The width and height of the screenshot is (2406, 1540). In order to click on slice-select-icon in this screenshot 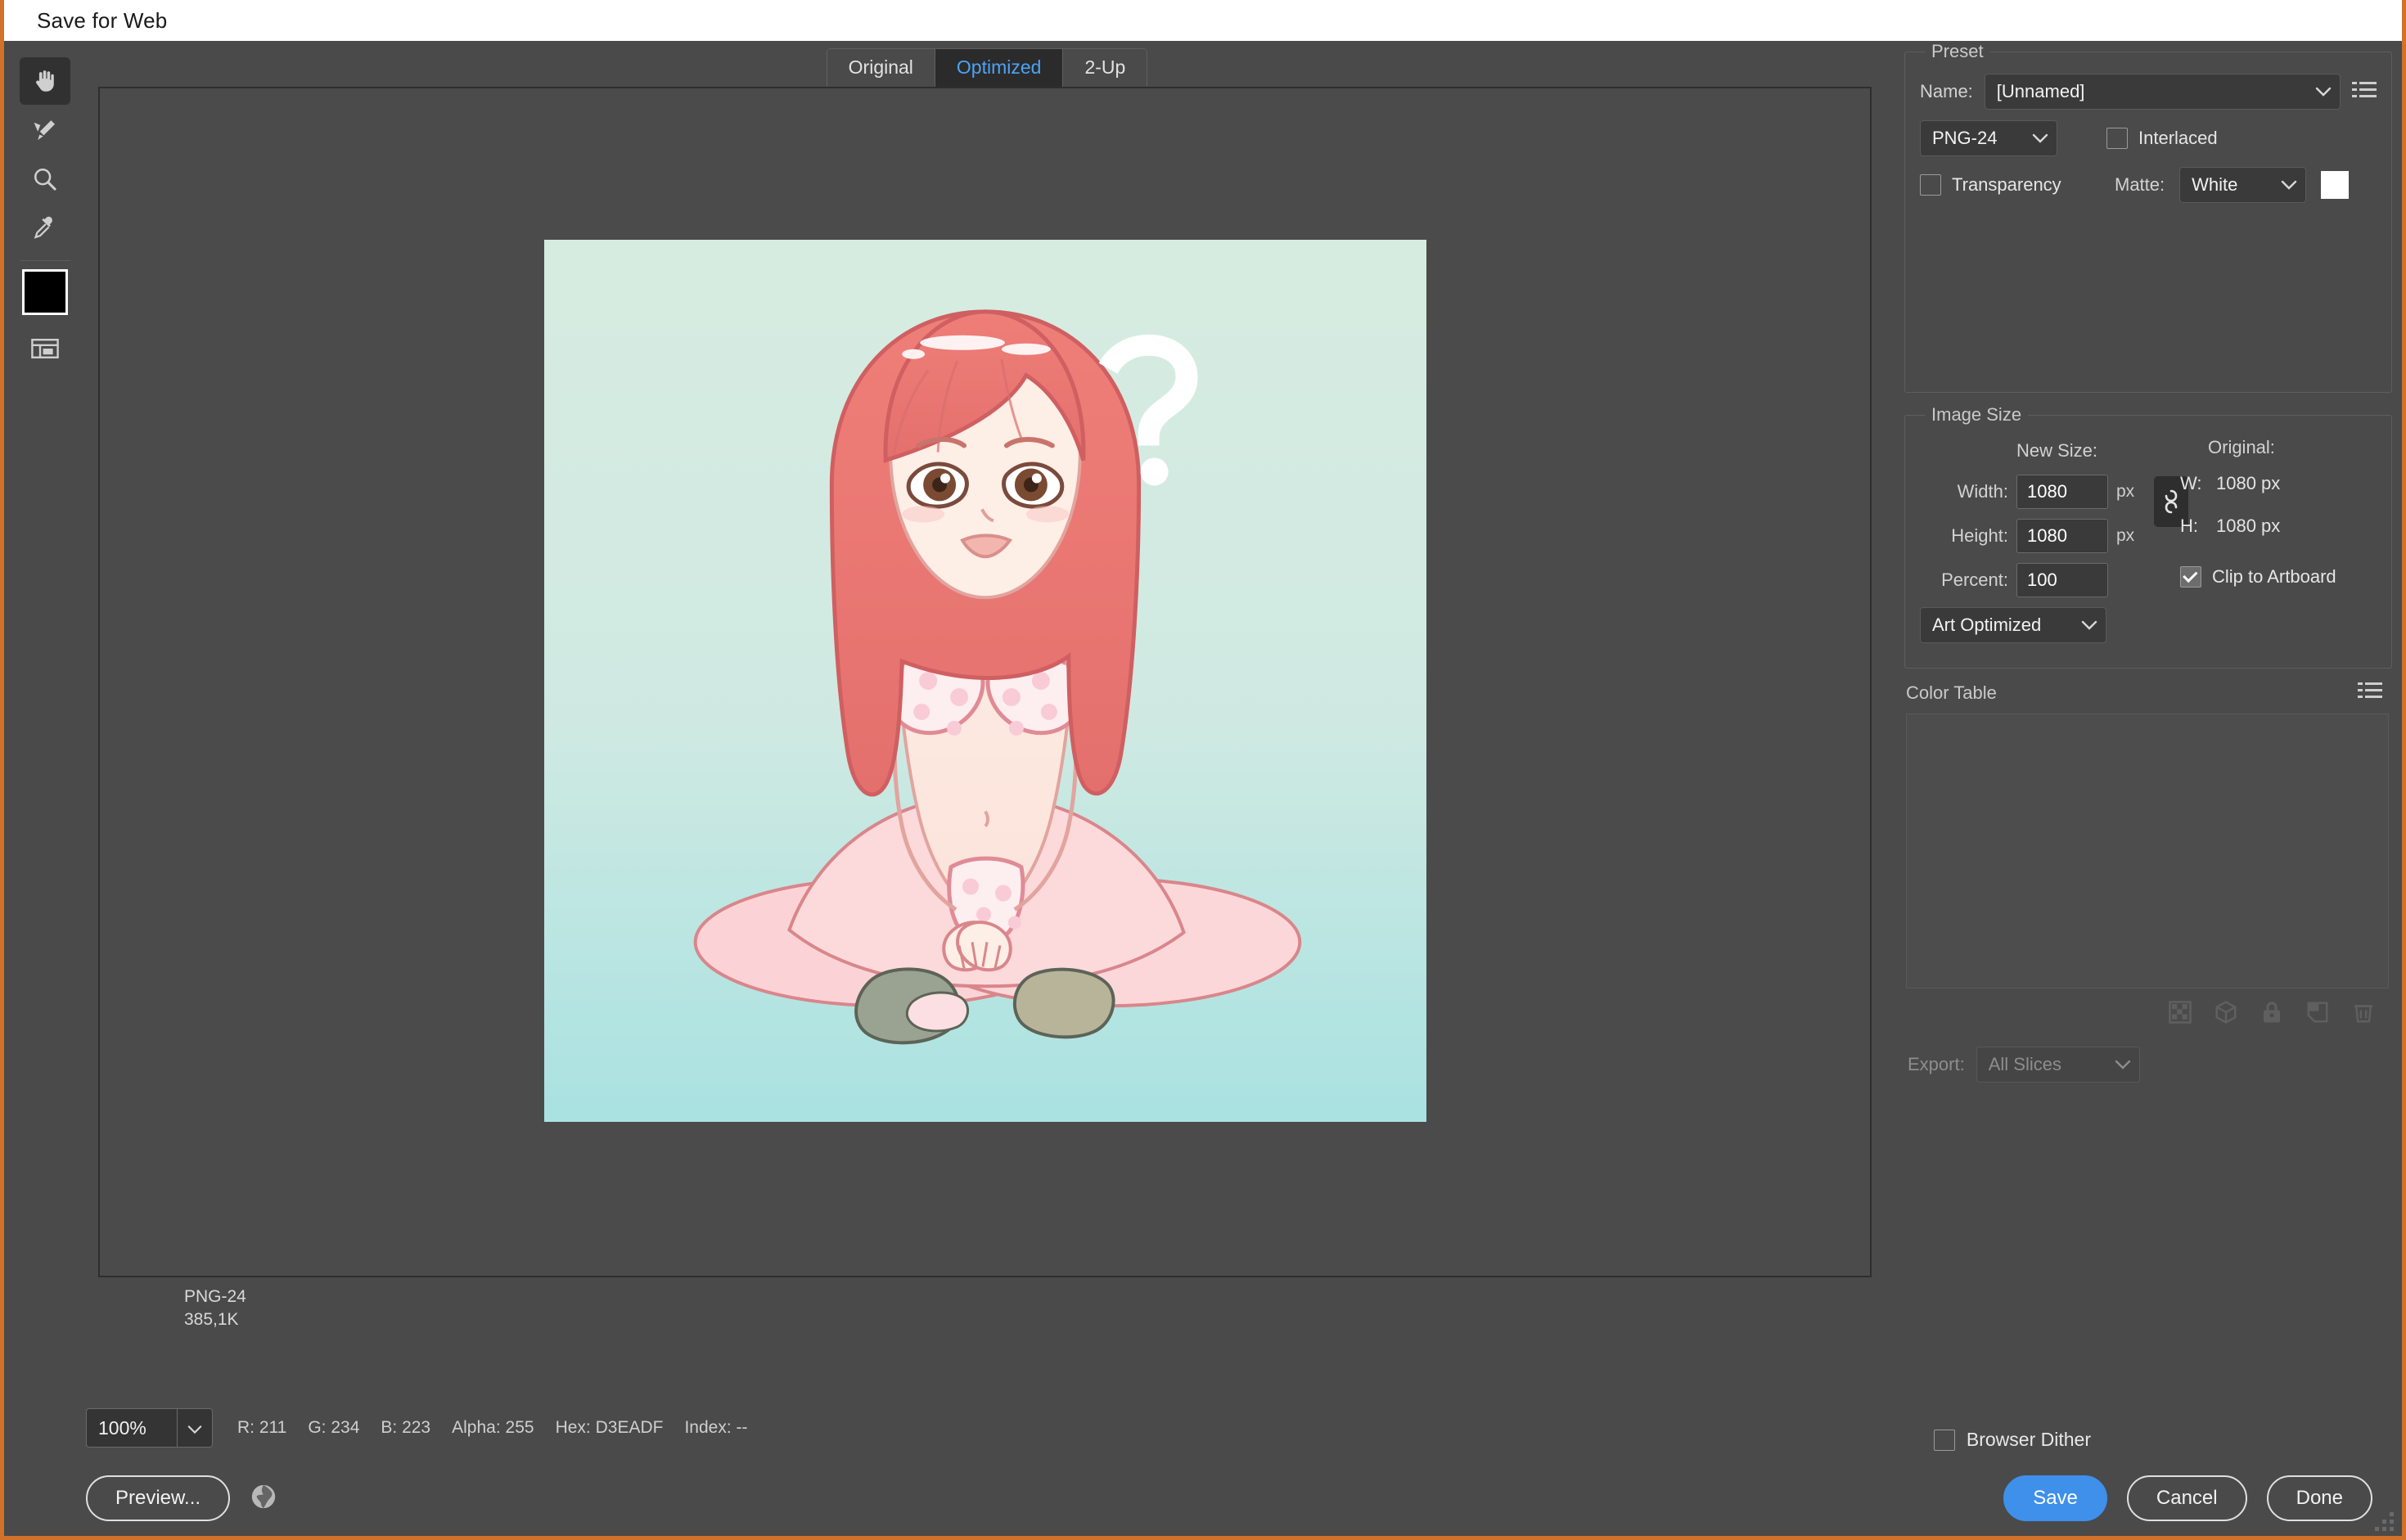, I will do `click(45, 130)`.